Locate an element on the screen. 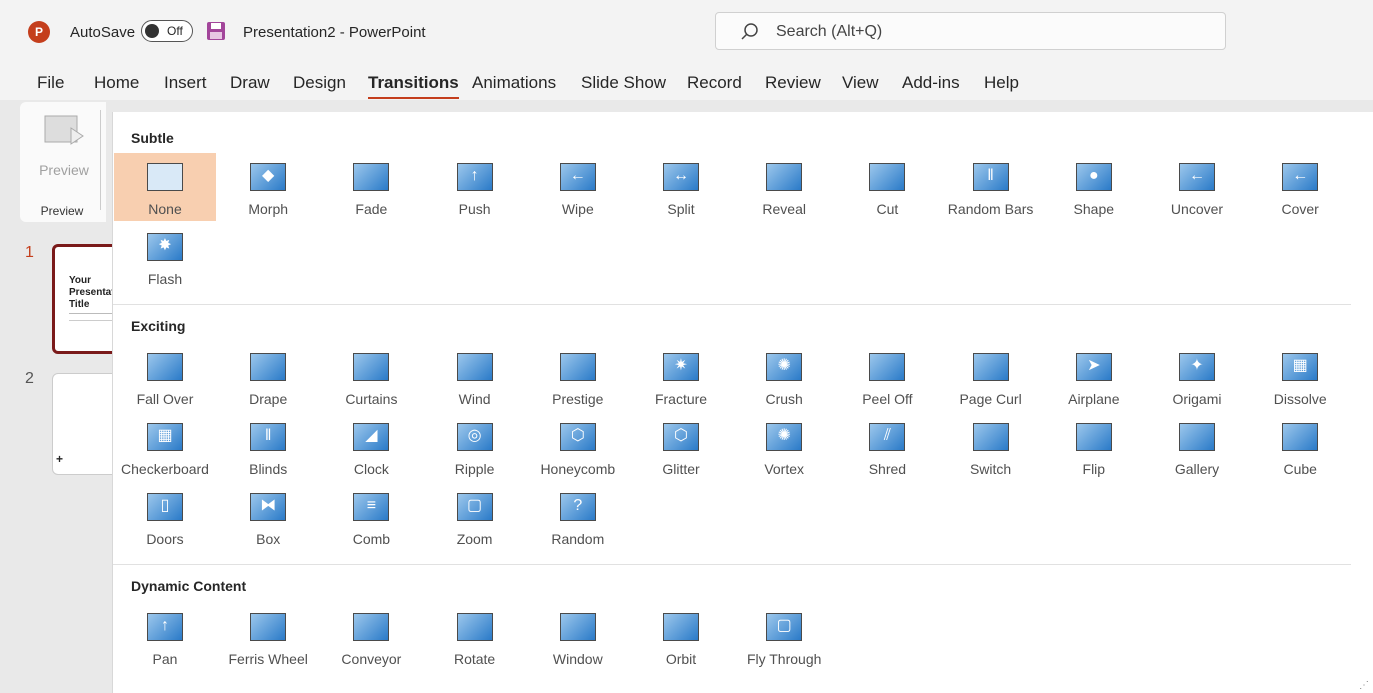 The image size is (1373, 693). transition-uncover: ← Uncover is located at coordinates (1197, 187).